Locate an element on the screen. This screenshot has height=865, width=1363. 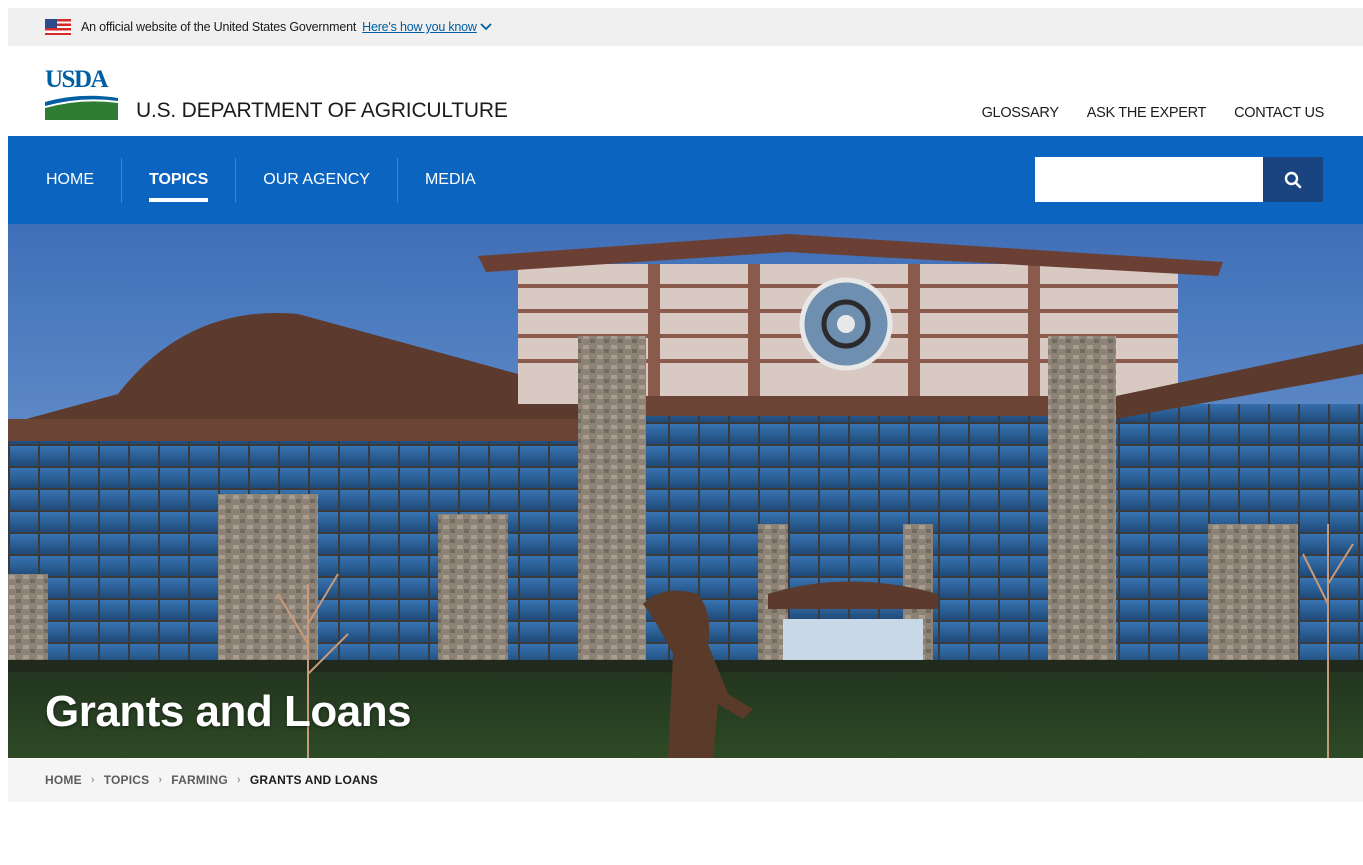
breadcrumb-home: HOME is located at coordinates (63, 780).